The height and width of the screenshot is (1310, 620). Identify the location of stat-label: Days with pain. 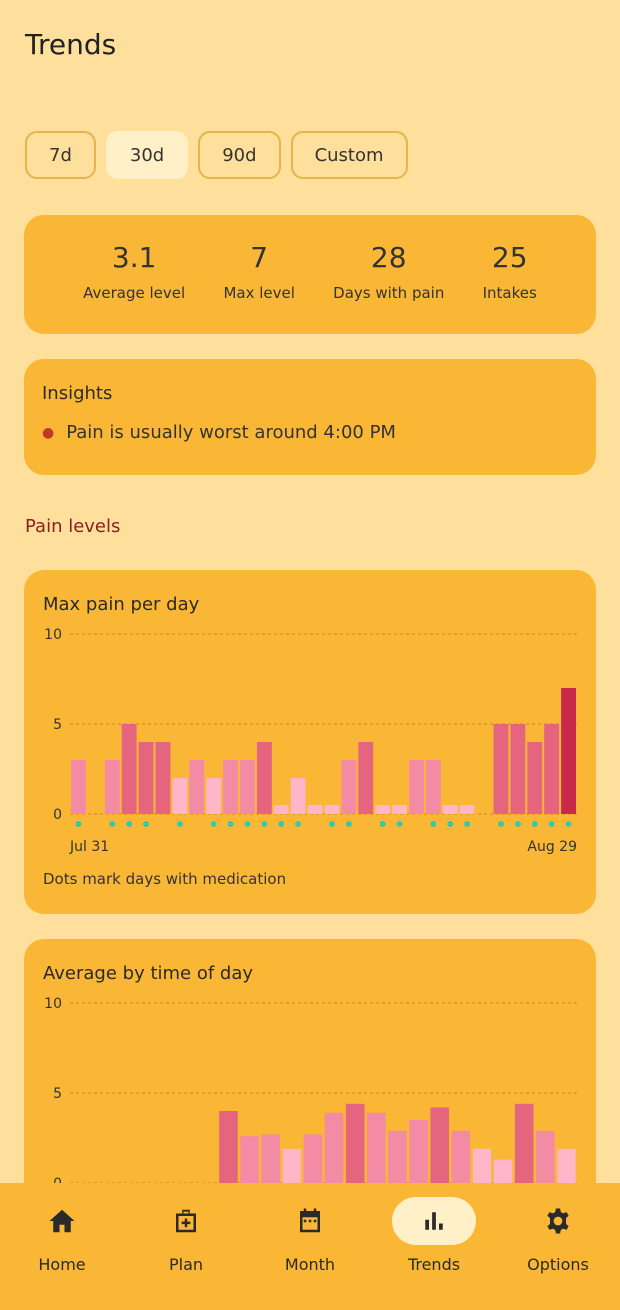
(389, 293).